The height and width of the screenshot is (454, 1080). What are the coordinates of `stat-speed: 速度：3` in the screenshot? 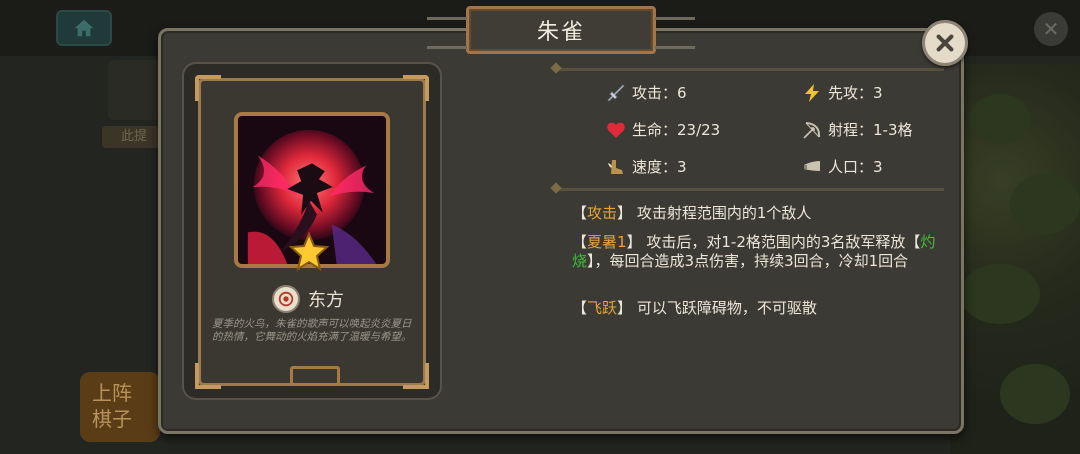 It's located at (646, 166).